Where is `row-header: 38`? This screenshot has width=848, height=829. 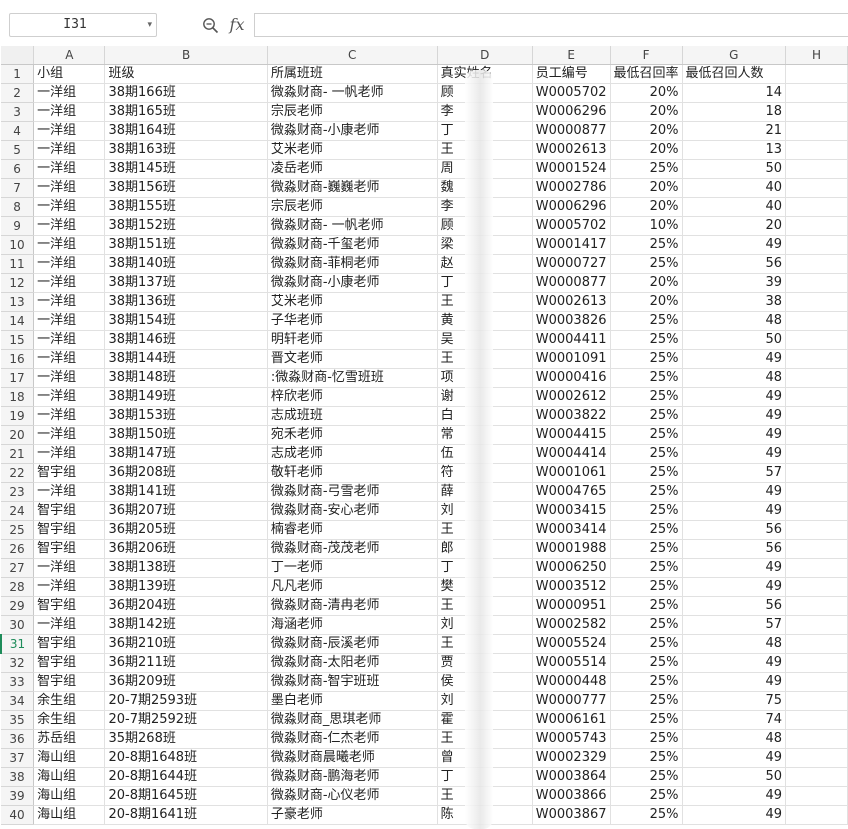
row-header: 38 is located at coordinates (18, 777).